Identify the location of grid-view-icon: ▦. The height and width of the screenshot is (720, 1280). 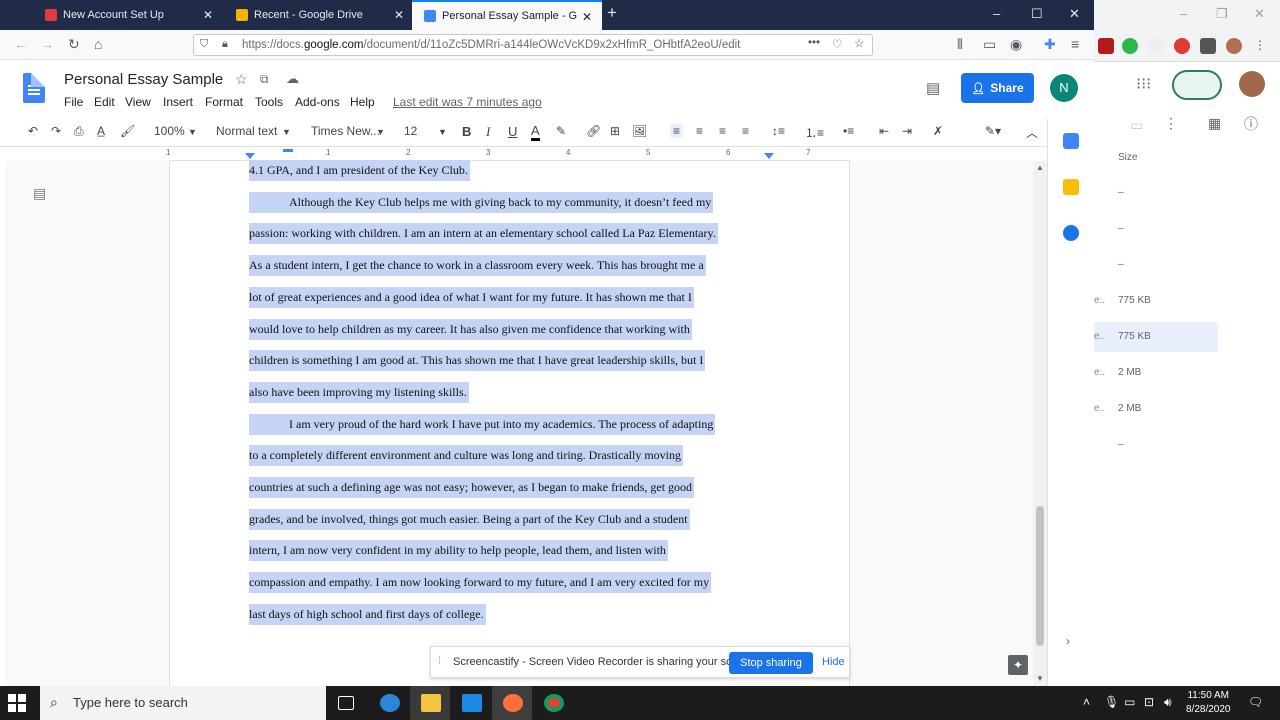
(1214, 123).